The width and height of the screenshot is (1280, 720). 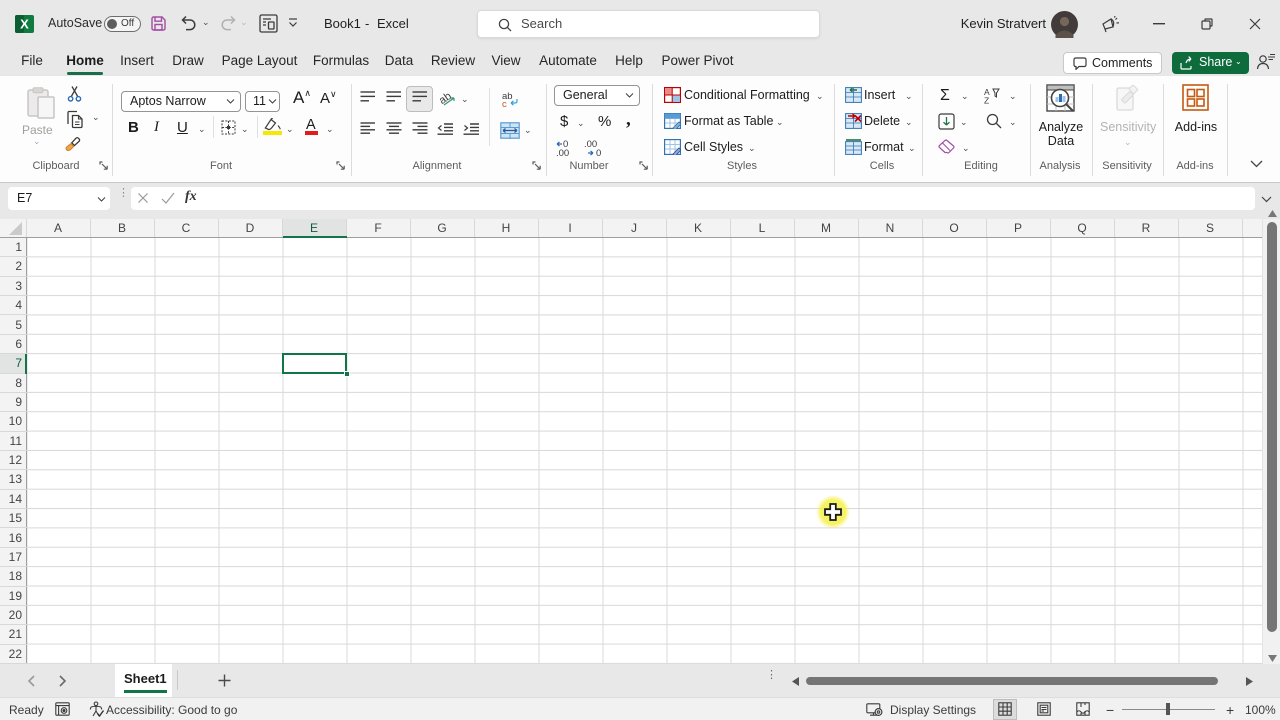 What do you see at coordinates (24, 24) in the screenshot?
I see `svg-text: X` at bounding box center [24, 24].